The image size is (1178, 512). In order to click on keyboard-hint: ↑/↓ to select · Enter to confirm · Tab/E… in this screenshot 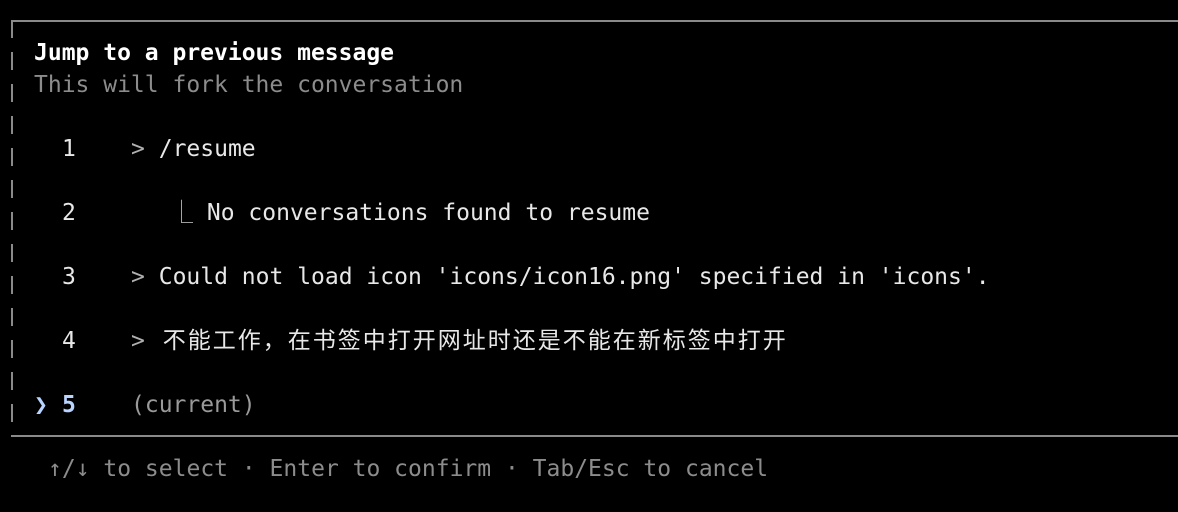, I will do `click(408, 469)`.